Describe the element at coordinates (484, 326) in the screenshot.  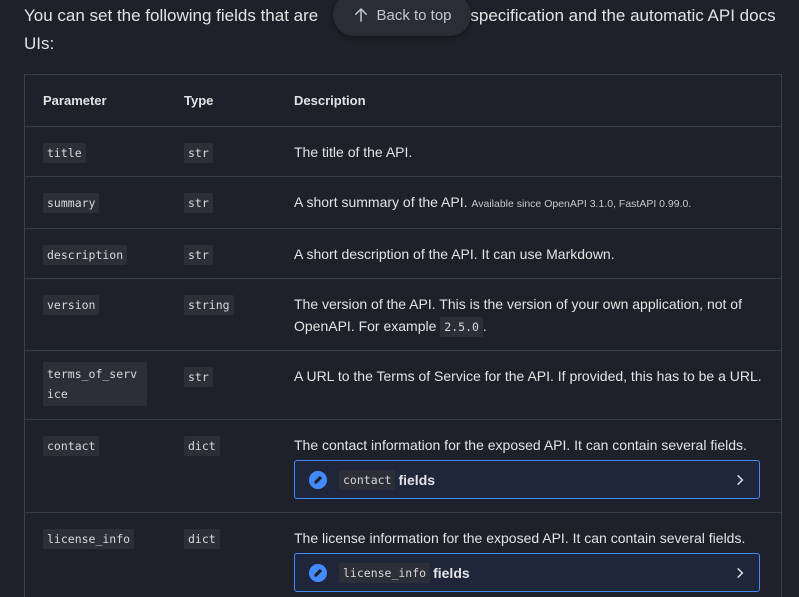
I see `description-end: .` at that location.